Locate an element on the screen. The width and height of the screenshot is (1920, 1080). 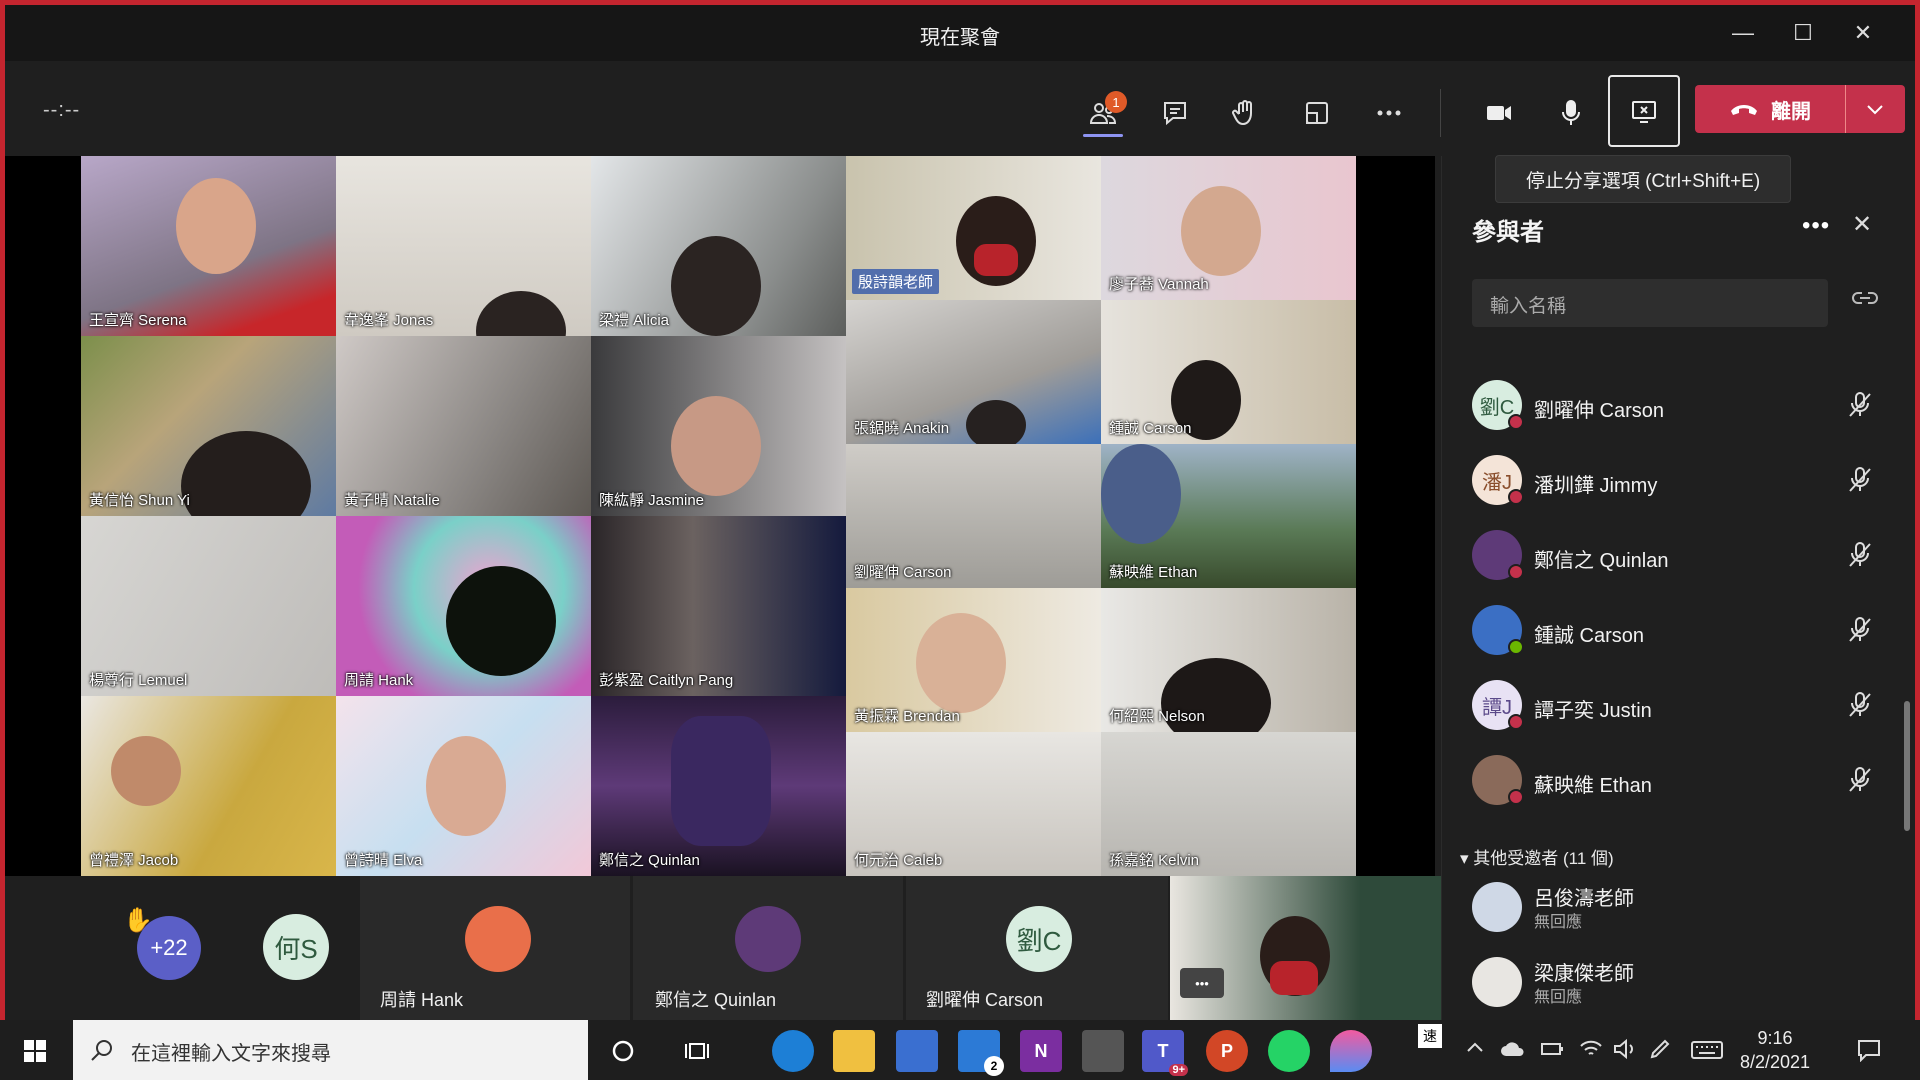
video-tile: 張鋸曉 Anakin is located at coordinates (973, 372).